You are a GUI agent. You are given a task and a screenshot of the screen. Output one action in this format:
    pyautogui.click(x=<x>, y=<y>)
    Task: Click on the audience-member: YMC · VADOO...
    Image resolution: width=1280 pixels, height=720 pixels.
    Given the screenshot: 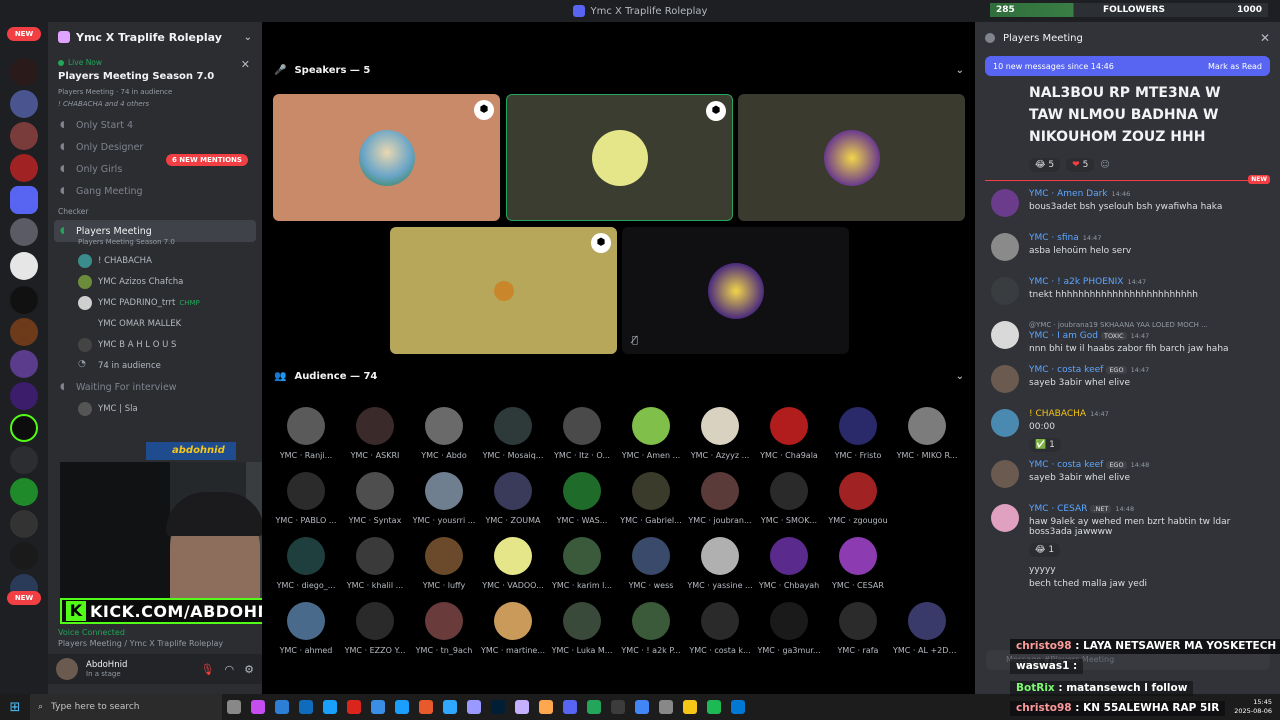 What is the action you would take?
    pyautogui.click(x=513, y=564)
    